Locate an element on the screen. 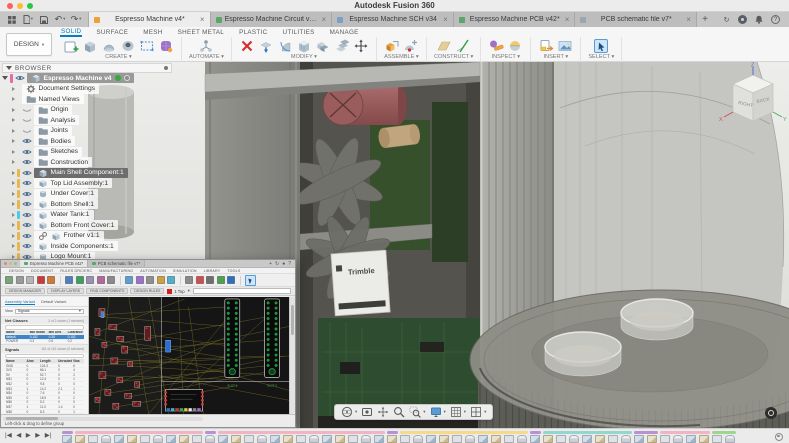 Image resolution: width=789 pixels, height=443 pixels. glass-cup-back is located at coordinates (657, 319).